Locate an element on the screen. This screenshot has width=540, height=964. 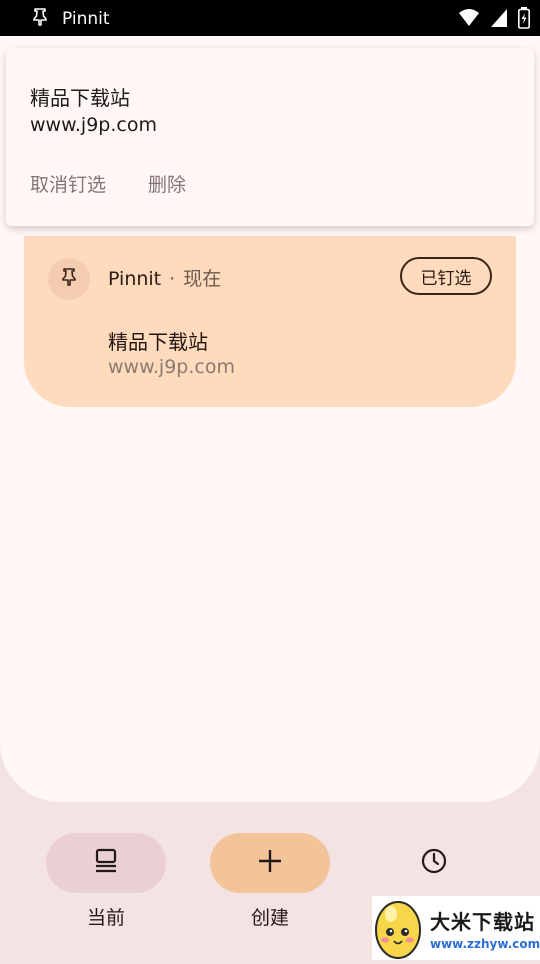
signal-icon is located at coordinates (499, 18).